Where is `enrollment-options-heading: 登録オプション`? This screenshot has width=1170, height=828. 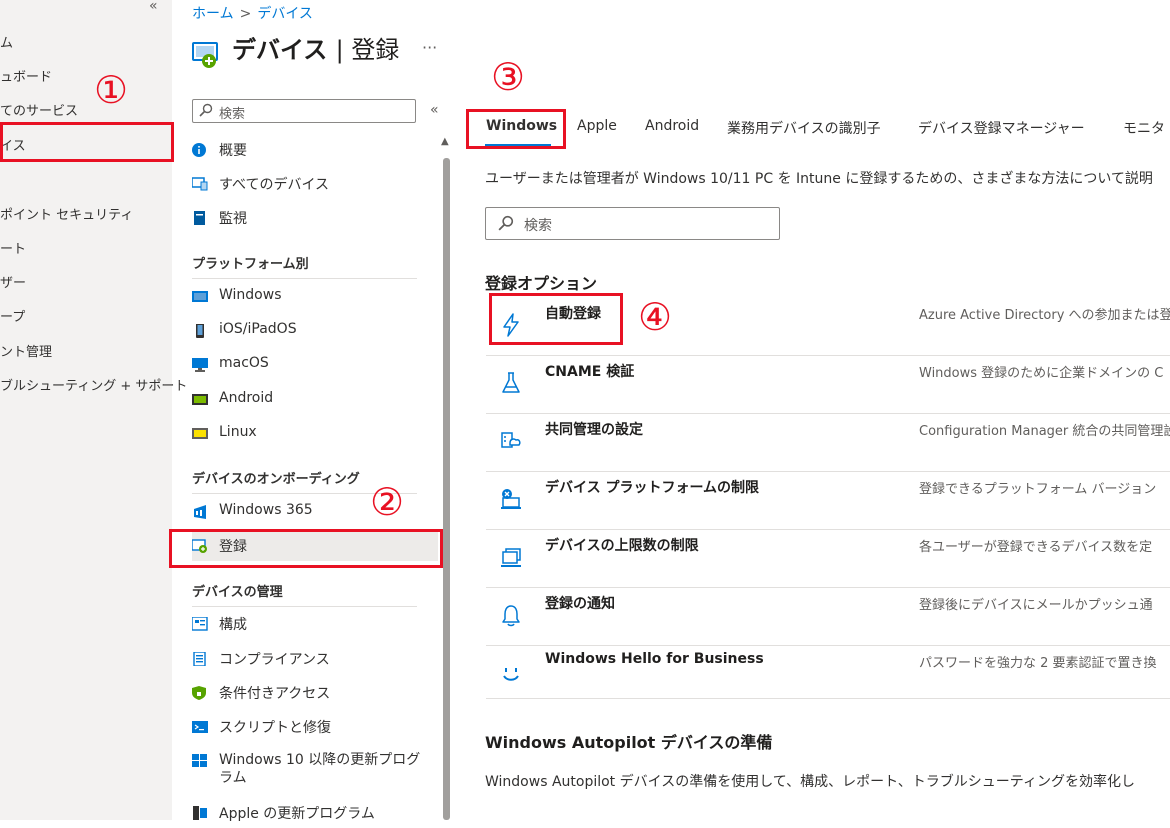 enrollment-options-heading: 登録オプション is located at coordinates (541, 283).